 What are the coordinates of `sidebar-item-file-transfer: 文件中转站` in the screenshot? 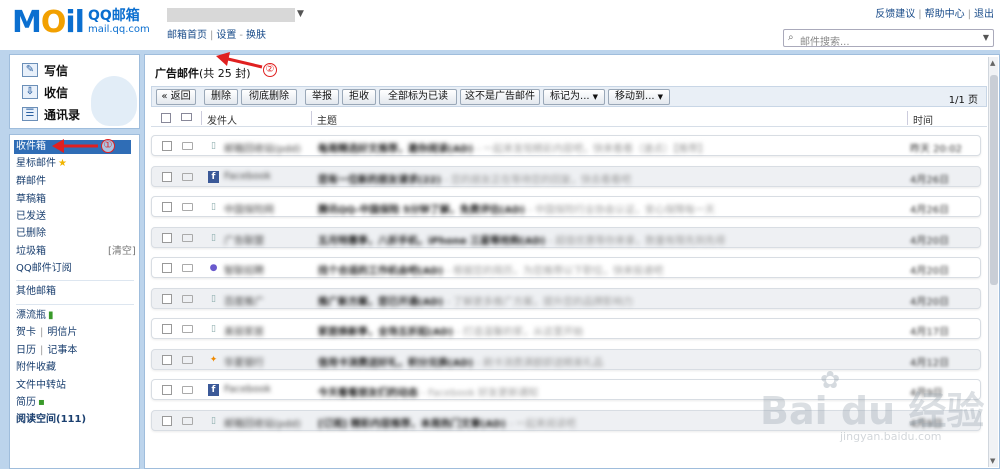 It's located at (41, 386).